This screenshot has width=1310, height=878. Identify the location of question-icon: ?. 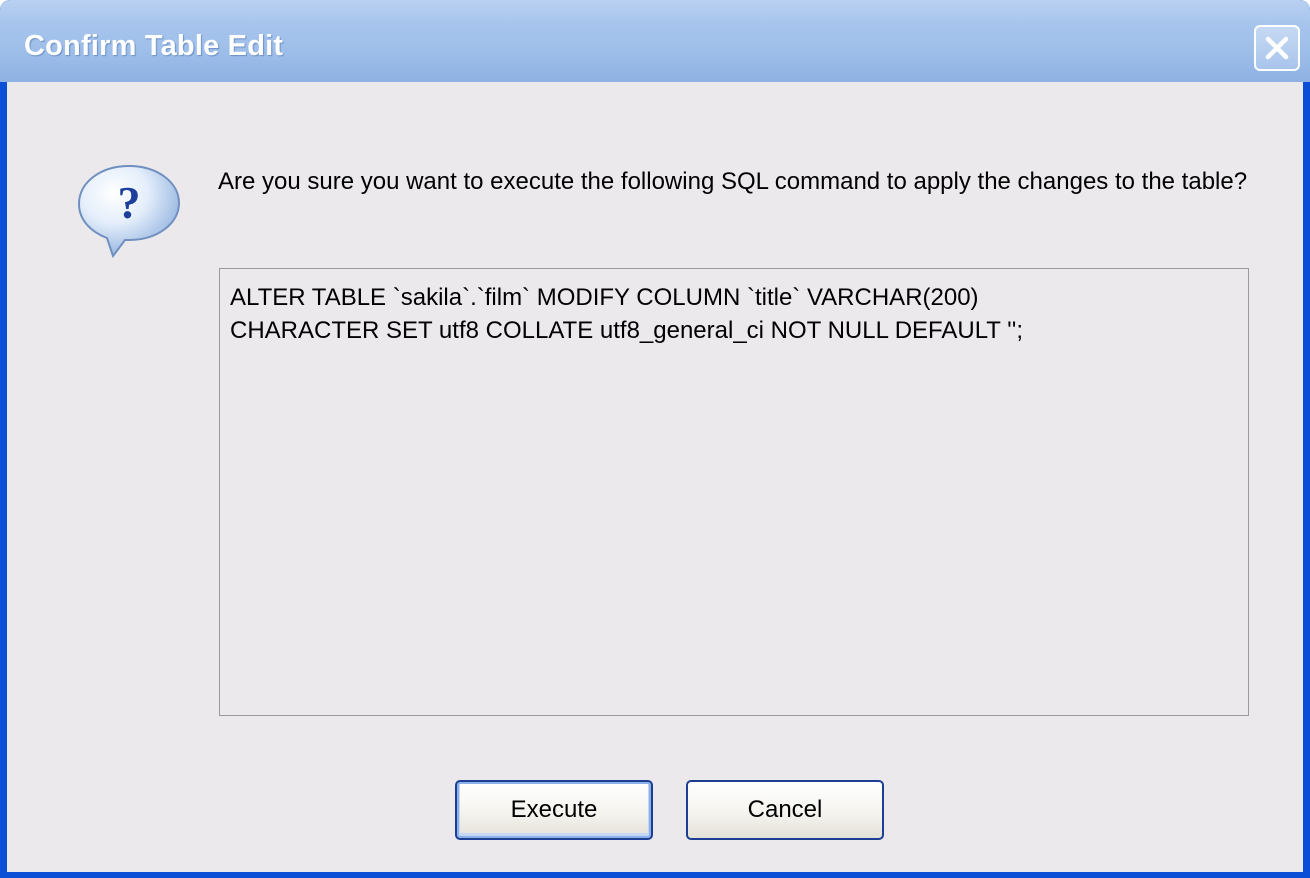
(129, 211).